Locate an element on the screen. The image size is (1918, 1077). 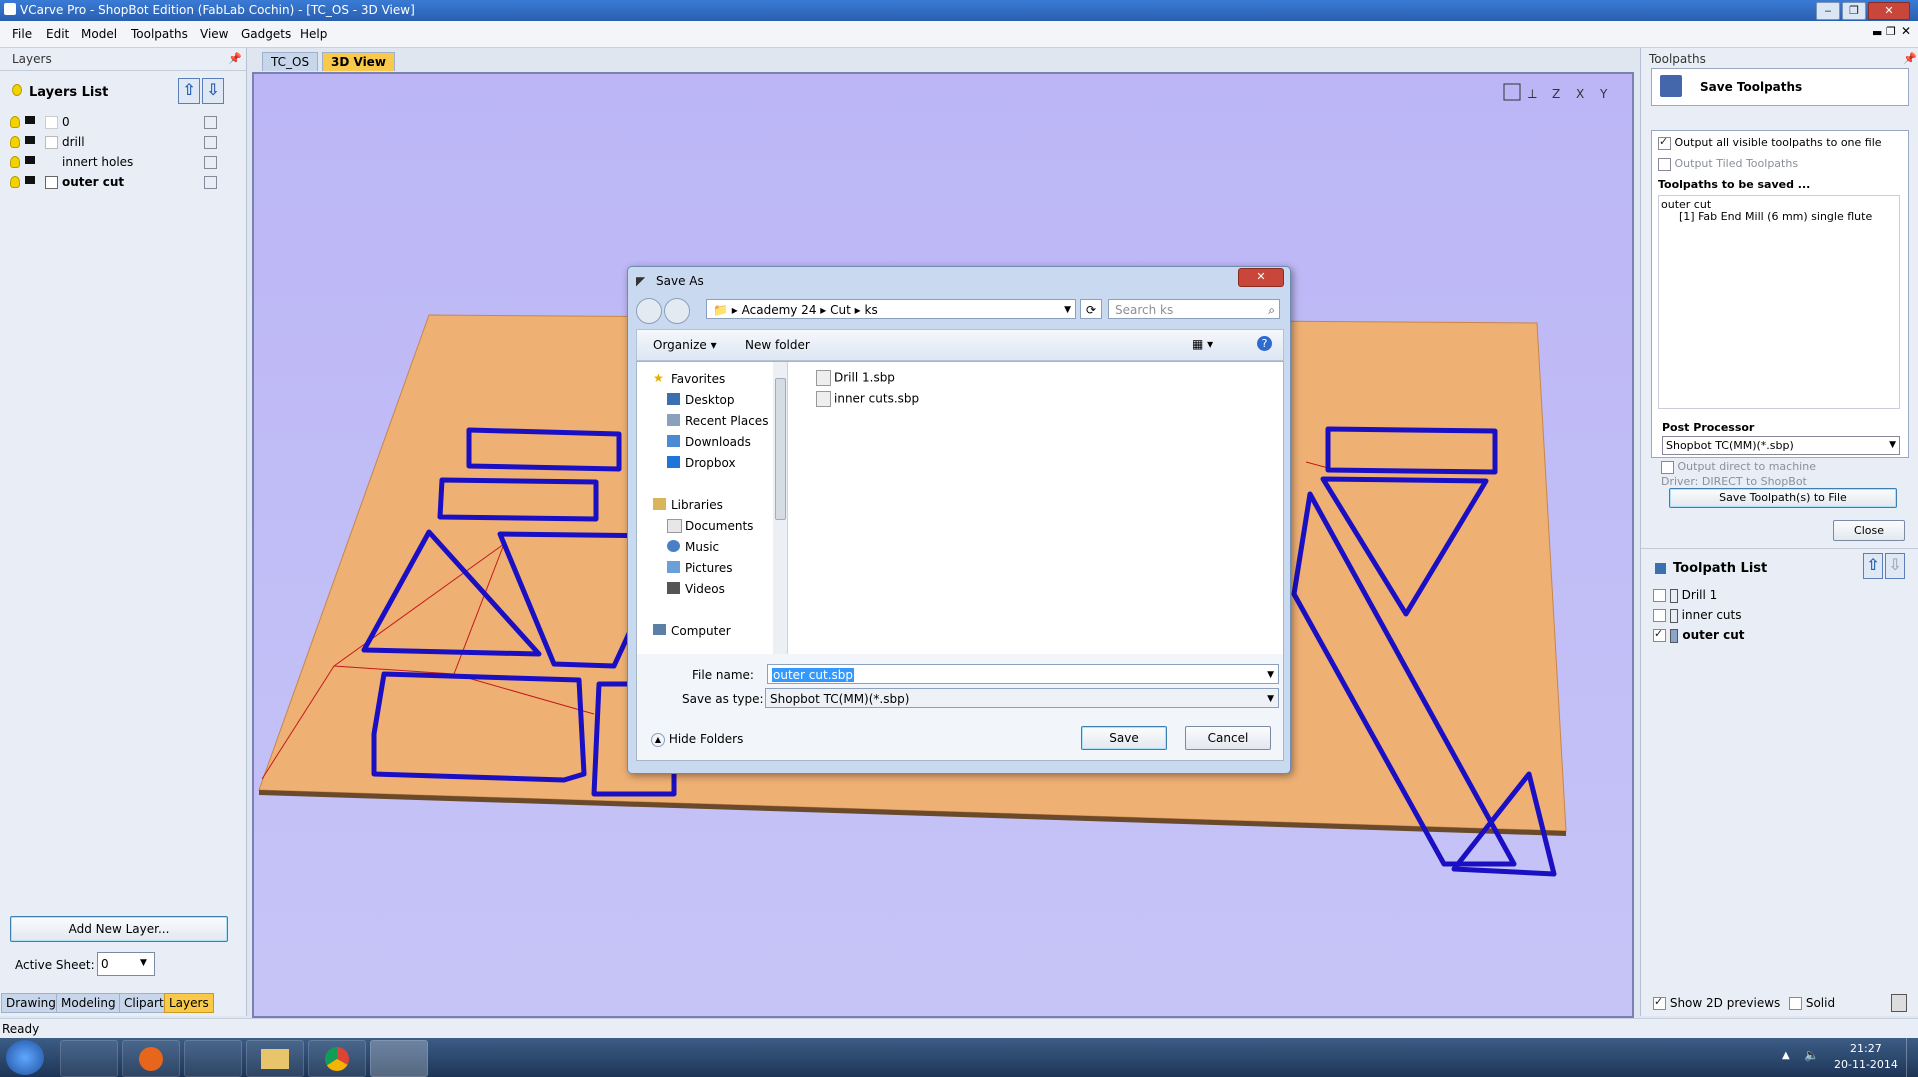
file-name-input: outer cut.sbp ▼ is located at coordinates (1023, 674).